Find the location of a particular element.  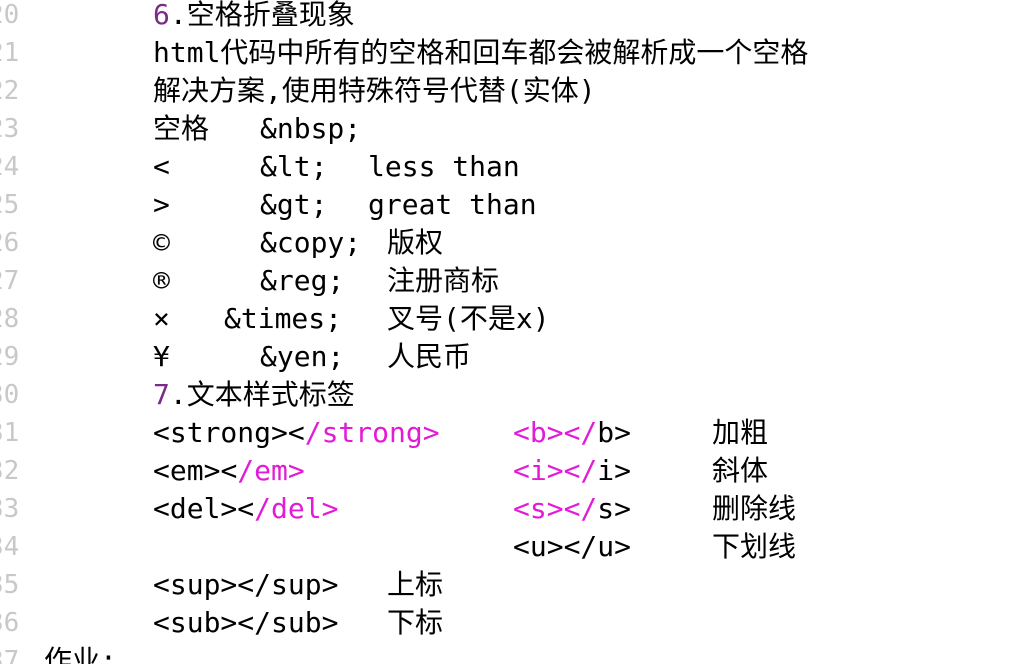

line-number: 24 is located at coordinates (10, 167).